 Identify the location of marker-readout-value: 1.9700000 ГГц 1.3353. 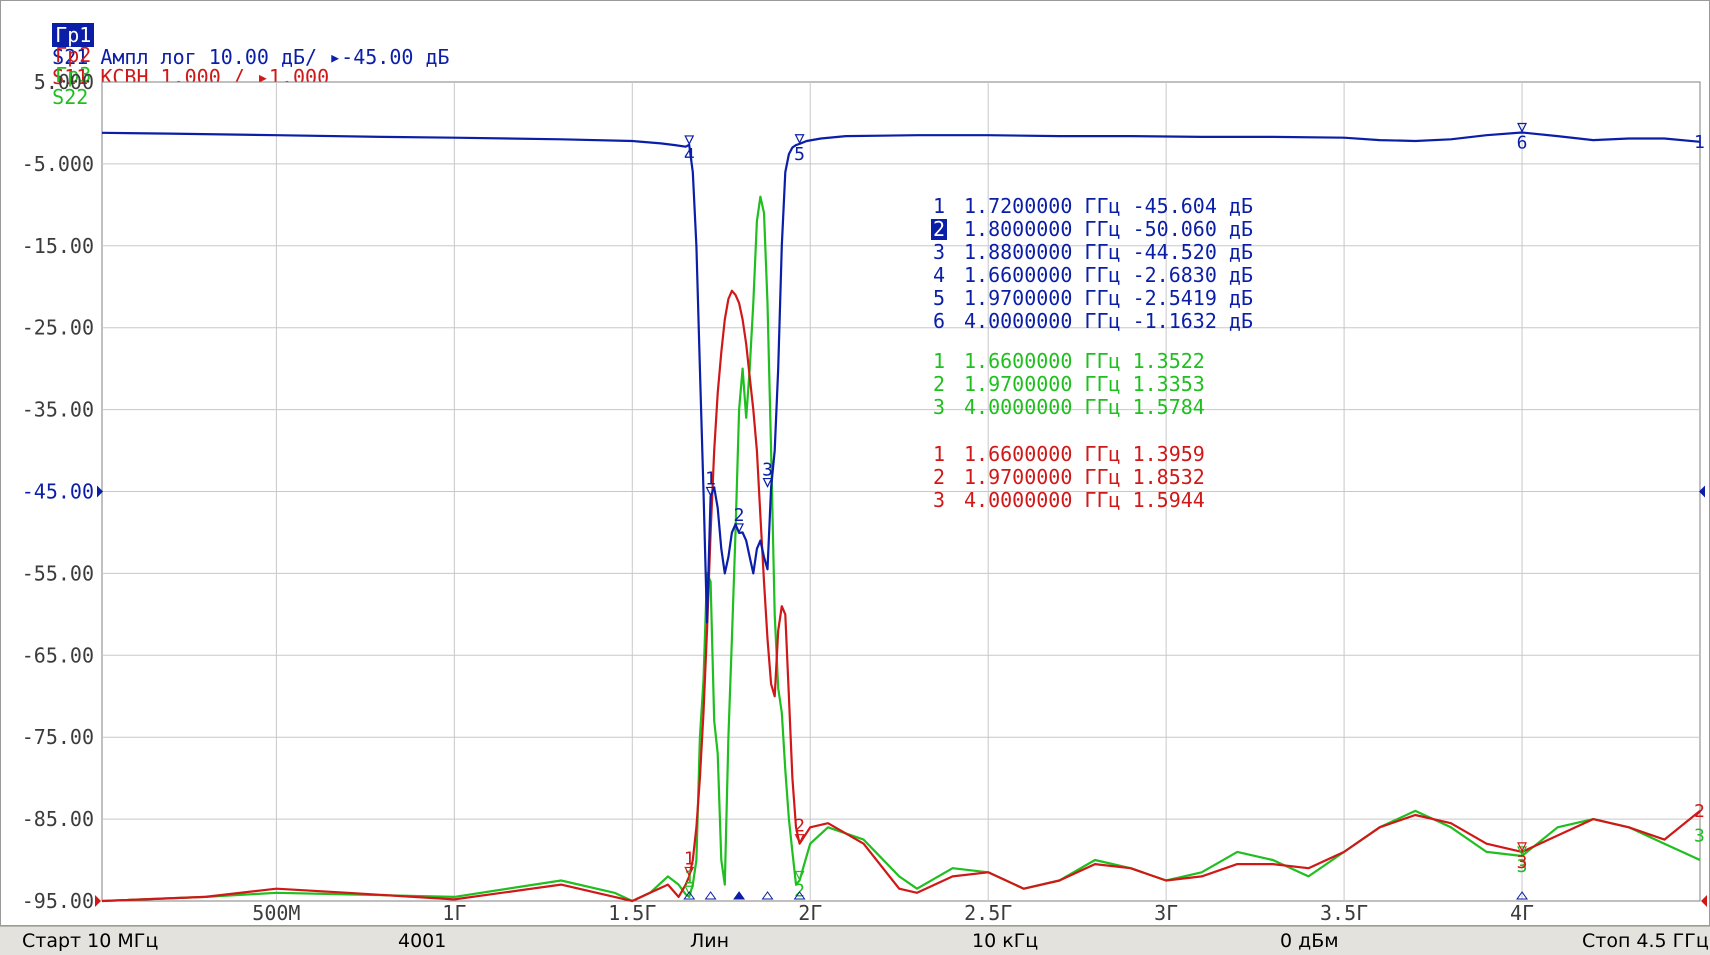
(1084, 384).